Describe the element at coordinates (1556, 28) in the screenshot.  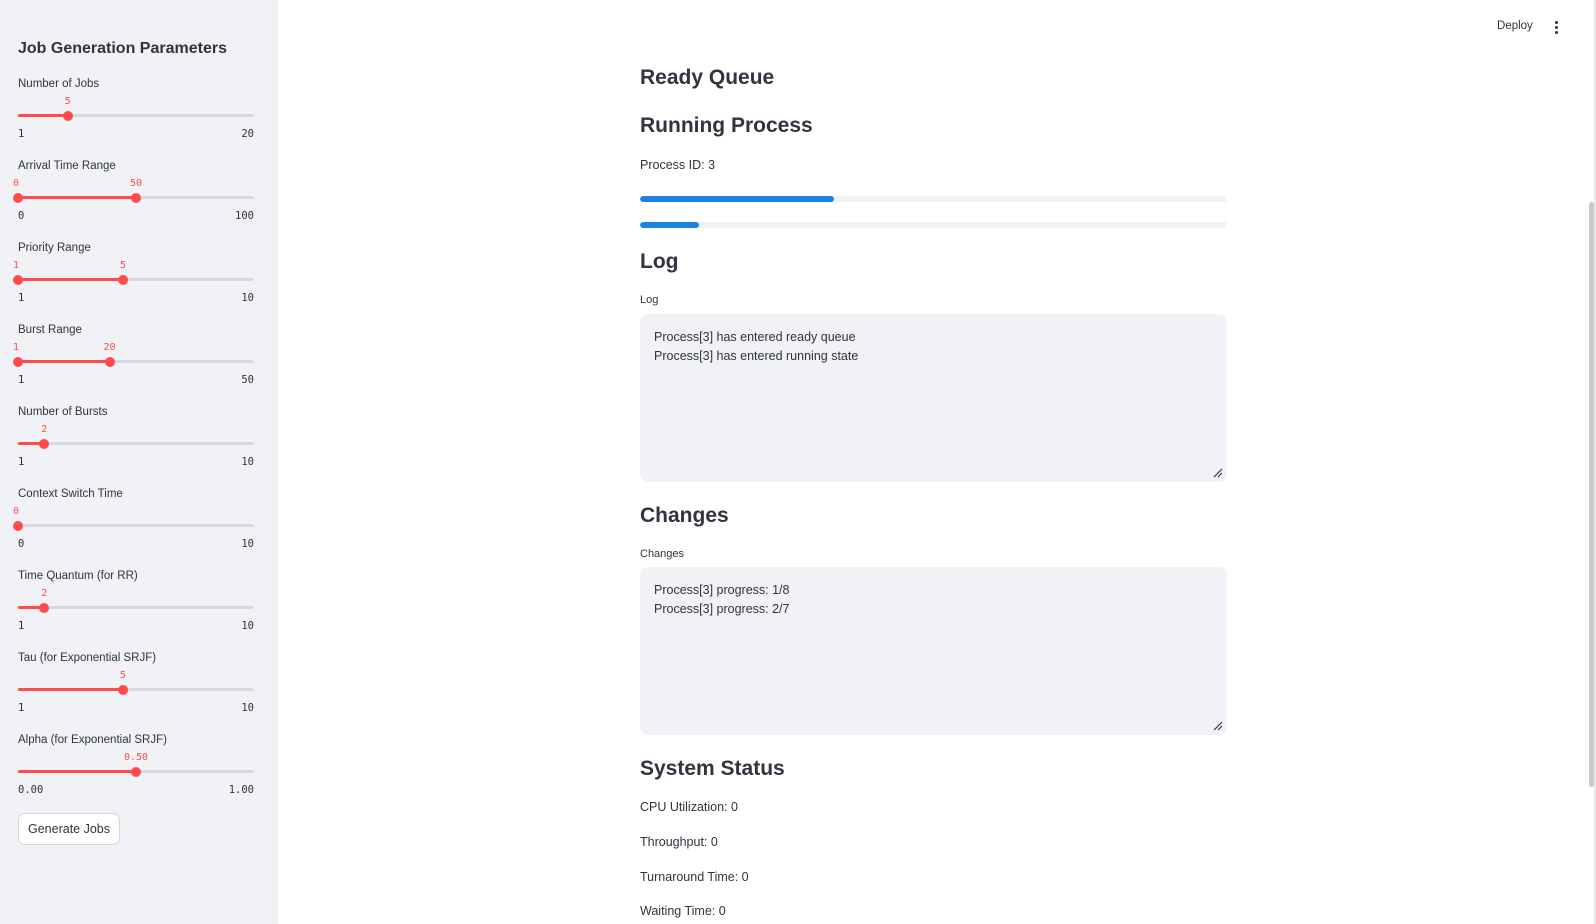
I see `kebab-menu-icon` at that location.